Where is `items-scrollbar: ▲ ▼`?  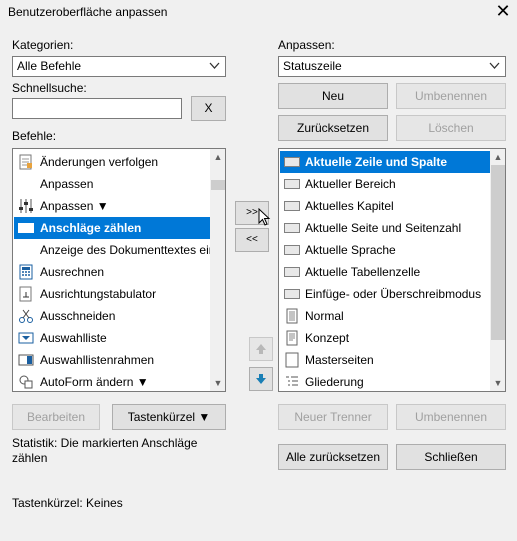 items-scrollbar: ▲ ▼ is located at coordinates (497, 270).